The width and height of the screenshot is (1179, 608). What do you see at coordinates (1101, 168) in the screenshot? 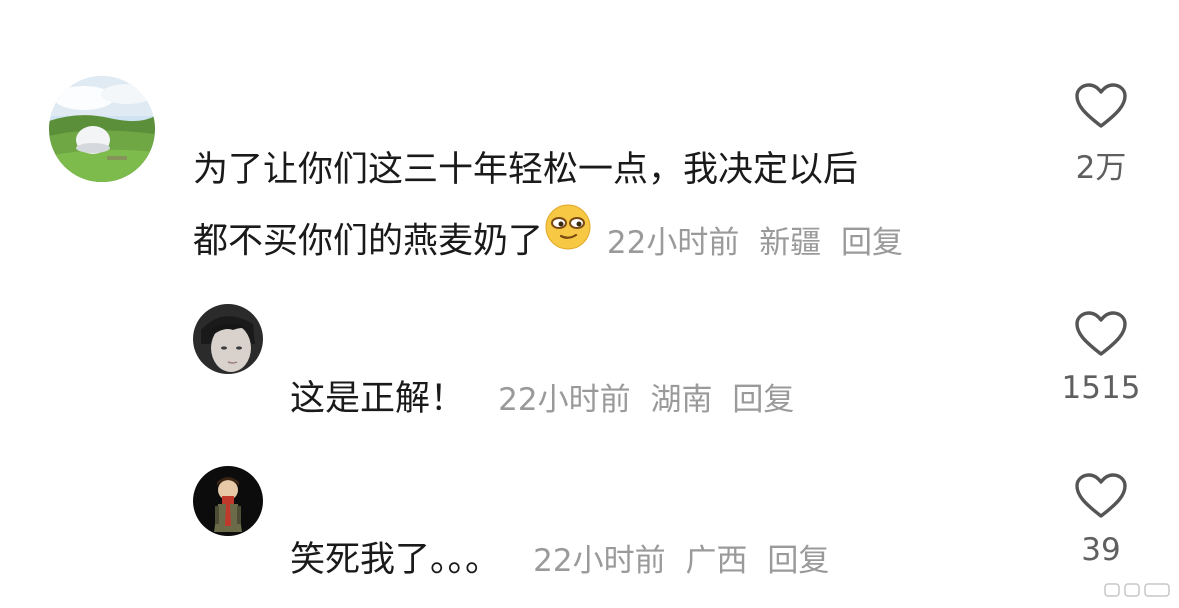
I see `like-count: 2万` at bounding box center [1101, 168].